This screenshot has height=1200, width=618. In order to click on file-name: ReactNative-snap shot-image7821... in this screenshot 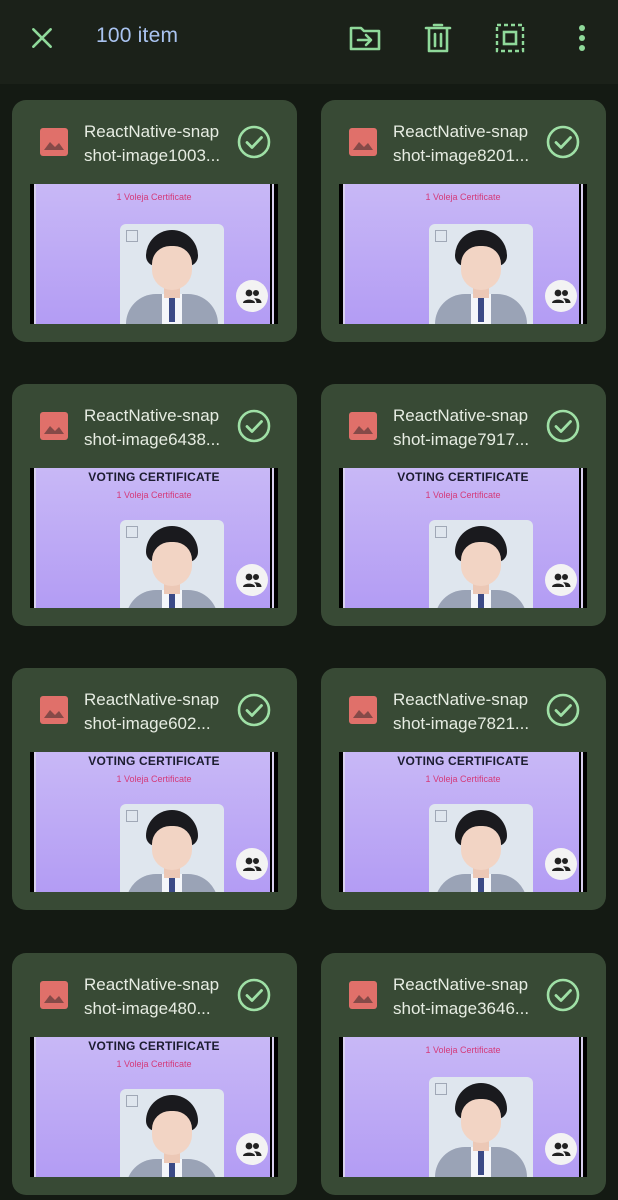, I will do `click(468, 712)`.